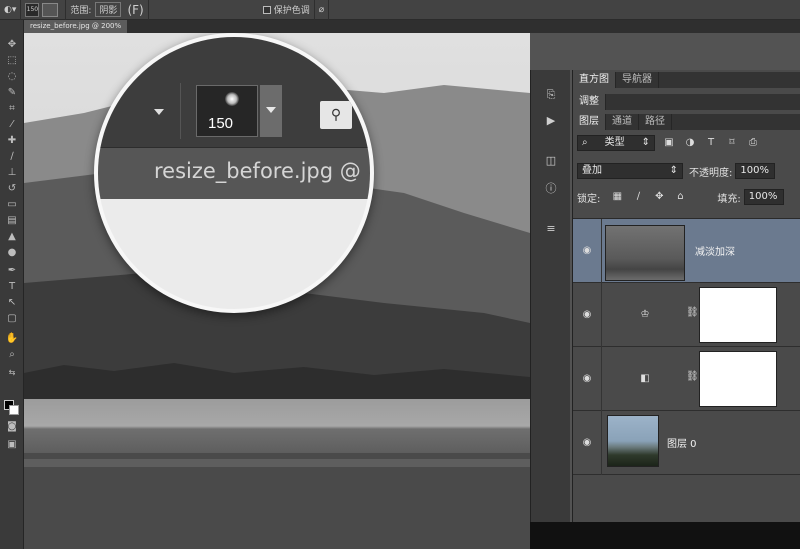 The image size is (800, 549). Describe the element at coordinates (690, 143) in the screenshot. I see `adjustment-filter-icon: ◑` at that location.